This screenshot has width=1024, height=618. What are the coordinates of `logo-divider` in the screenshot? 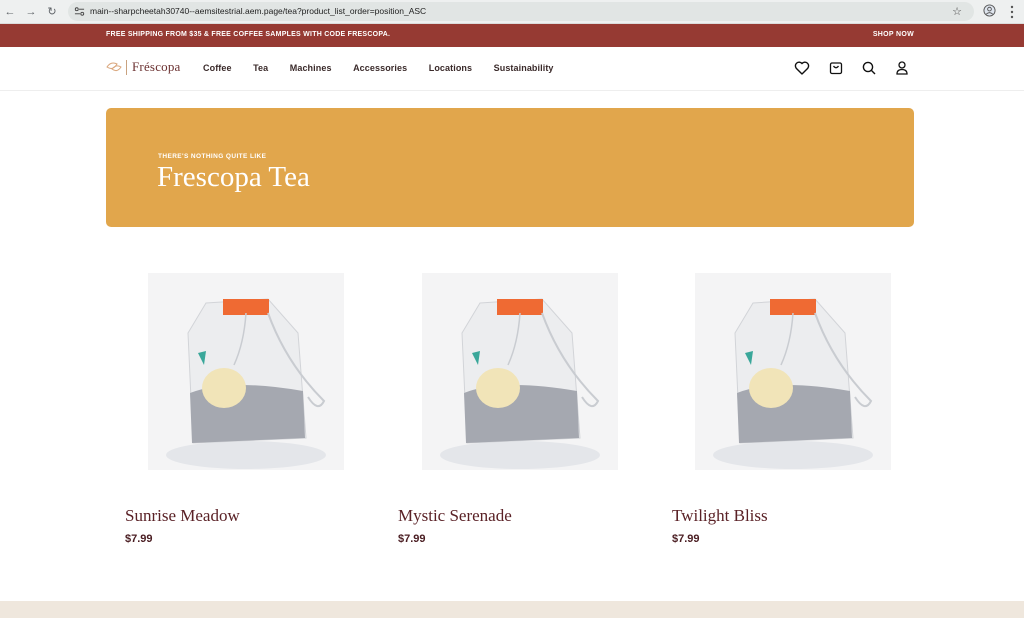 It's located at (126, 67).